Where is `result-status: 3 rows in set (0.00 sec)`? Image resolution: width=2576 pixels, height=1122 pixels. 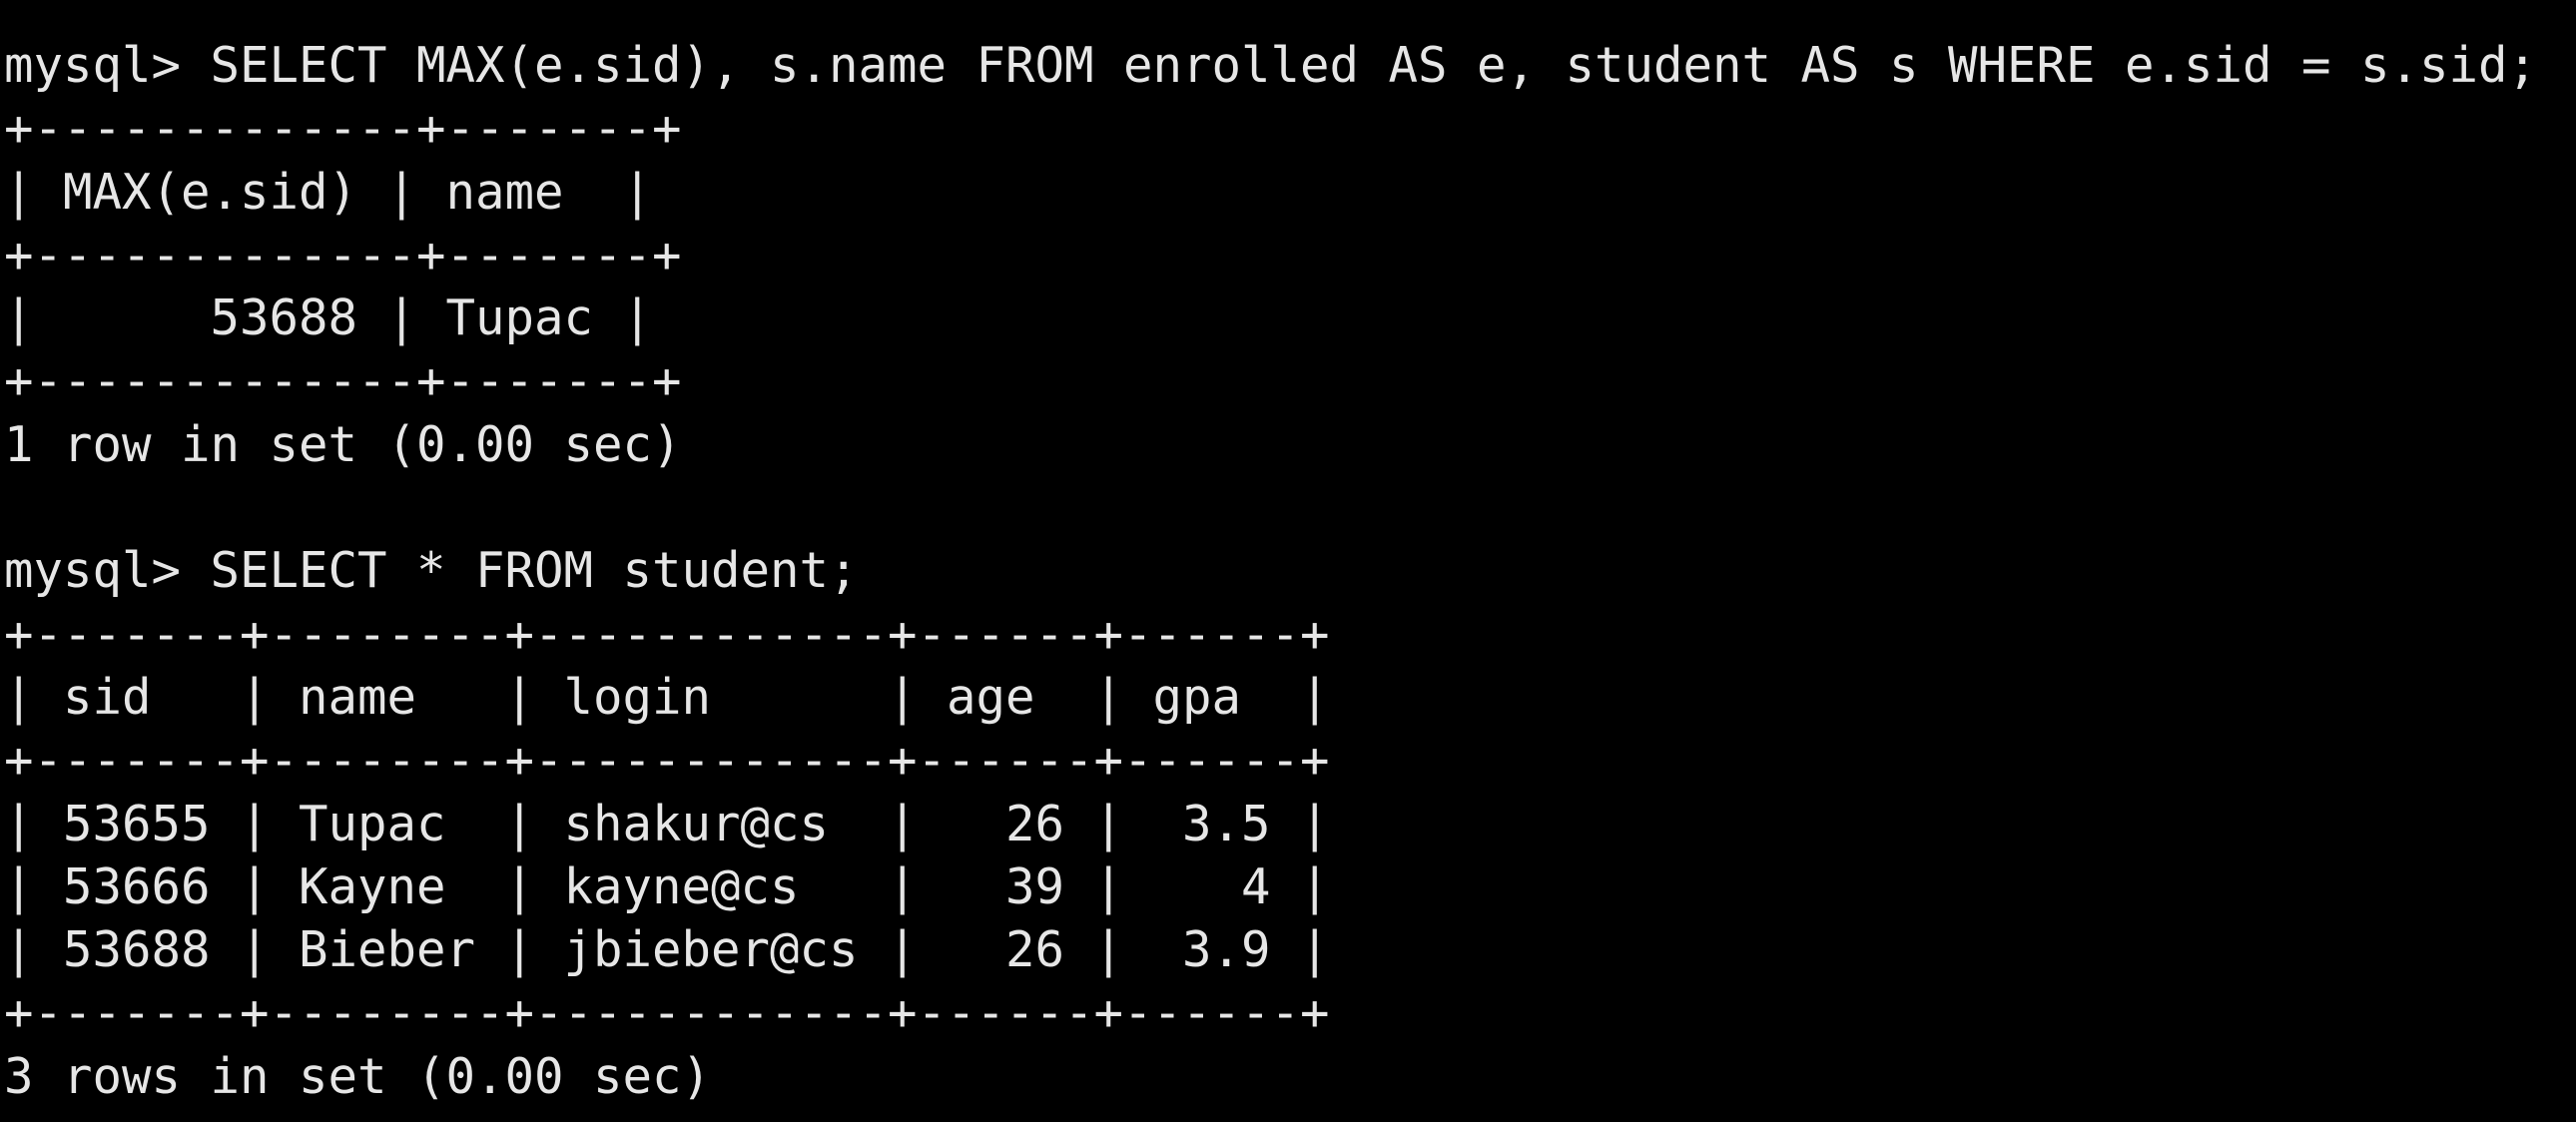
result-status: 3 rows in set (0.00 sec) is located at coordinates (358, 1076).